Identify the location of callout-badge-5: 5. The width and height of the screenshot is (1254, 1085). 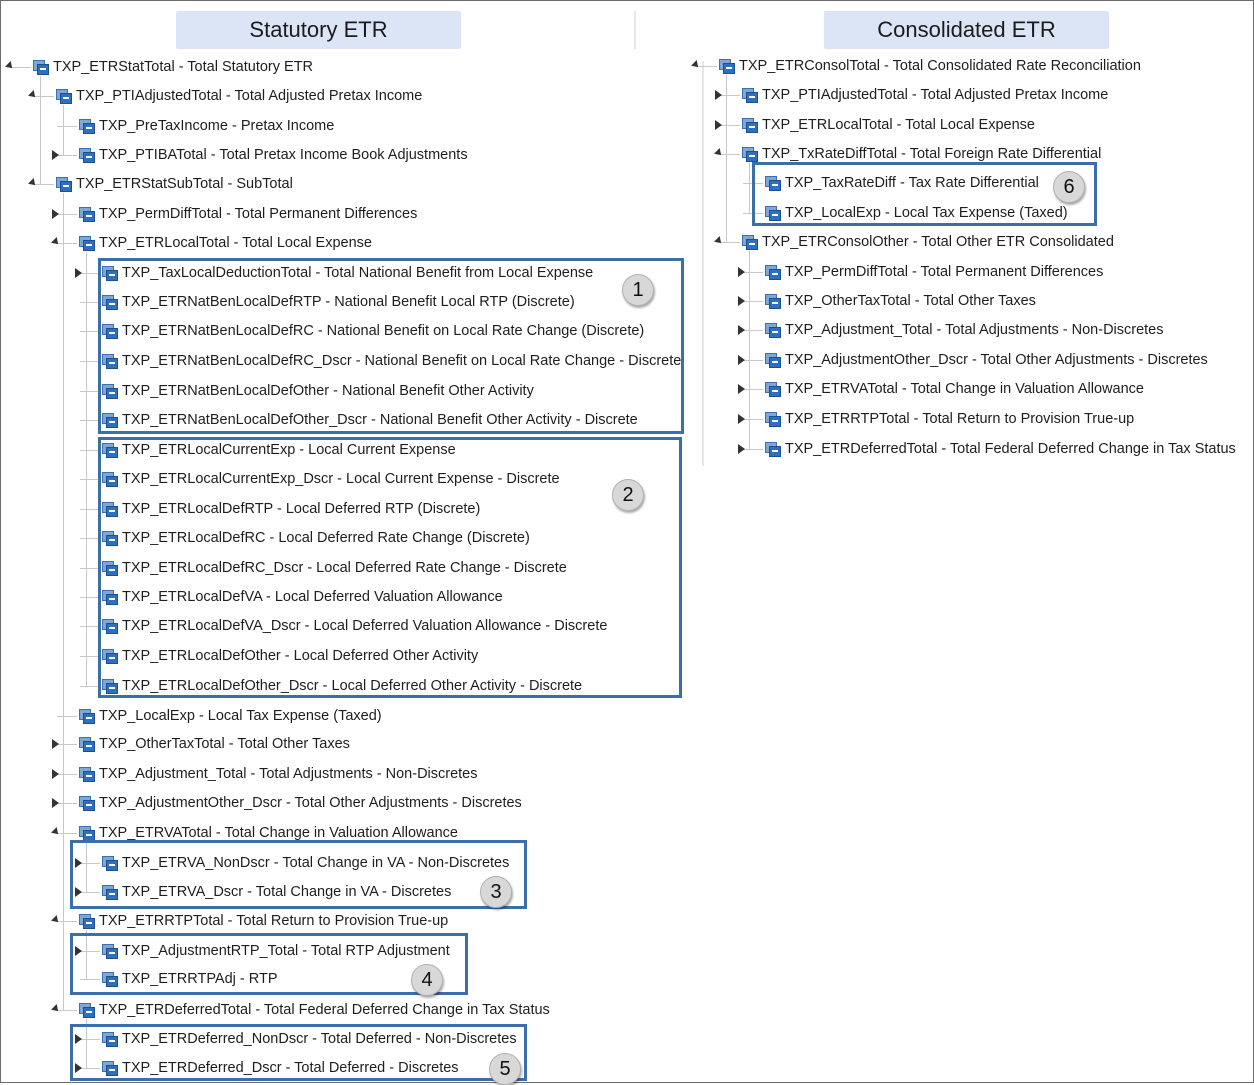
(505, 1069).